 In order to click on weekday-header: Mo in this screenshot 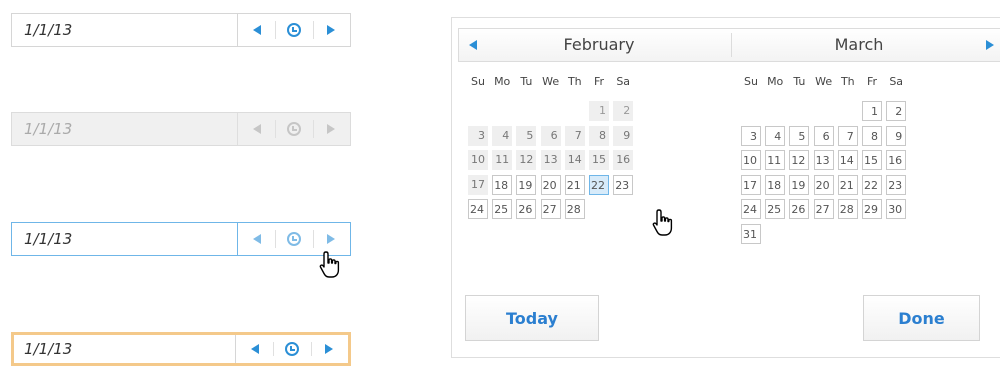, I will do `click(502, 81)`.